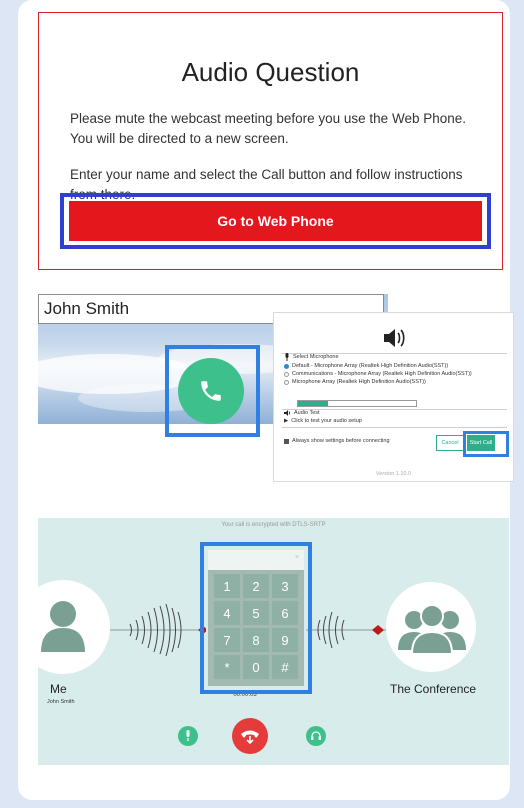 The image size is (524, 808). I want to click on audio-test-label: Audio Test, so click(307, 413).